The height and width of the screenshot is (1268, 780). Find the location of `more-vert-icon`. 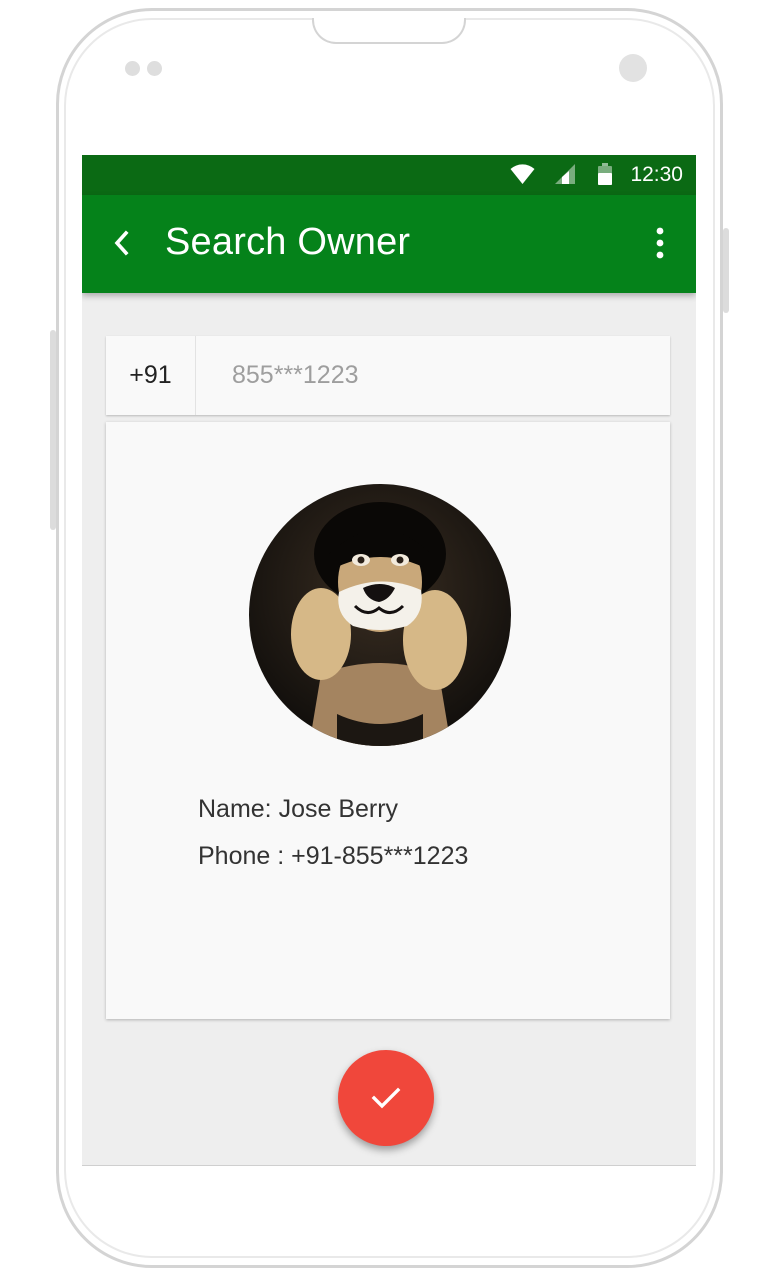

more-vert-icon is located at coordinates (660, 243).